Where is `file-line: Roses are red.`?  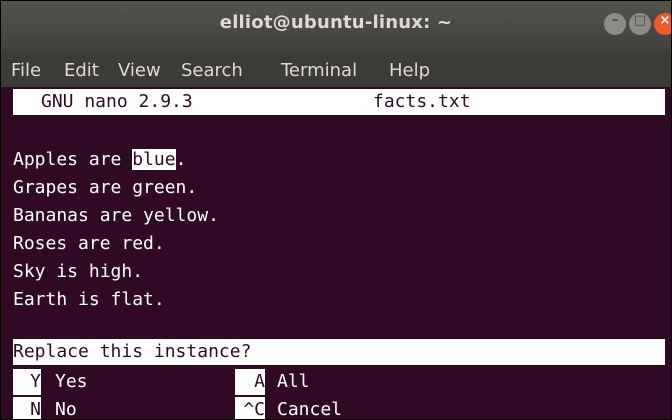 file-line: Roses are red. is located at coordinates (89, 243).